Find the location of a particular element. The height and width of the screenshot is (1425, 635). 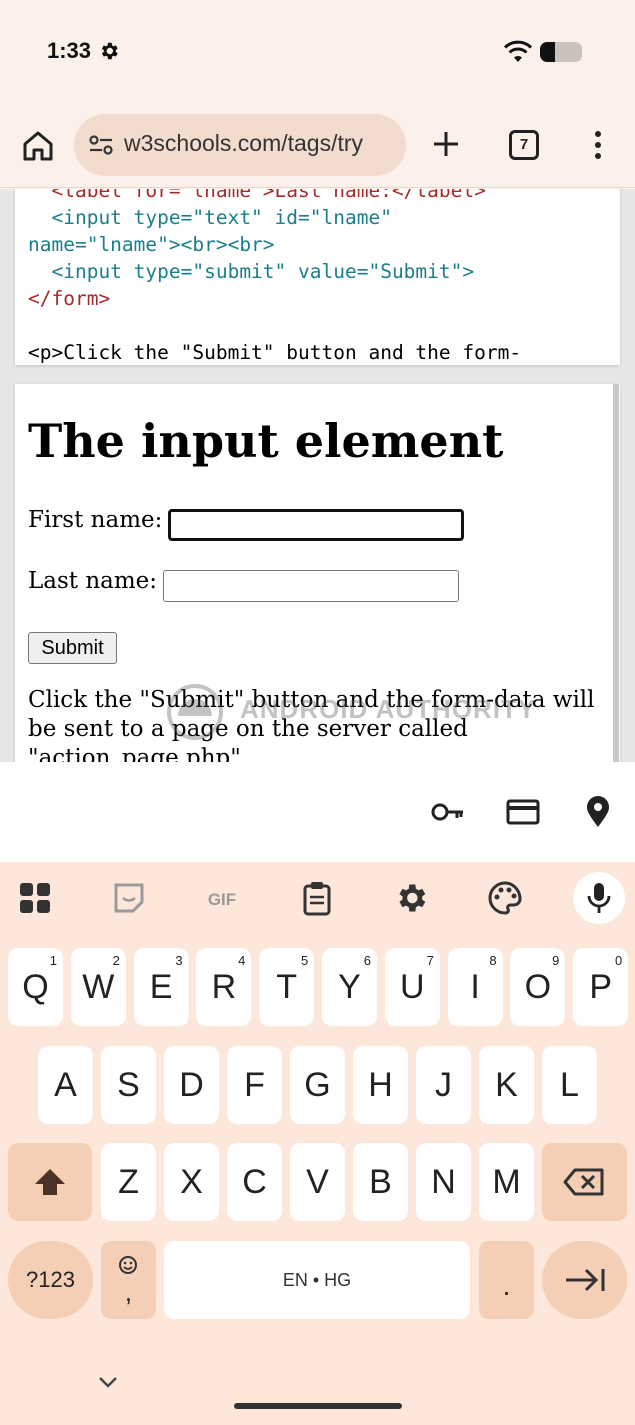

key-letter: W is located at coordinates (98, 987).